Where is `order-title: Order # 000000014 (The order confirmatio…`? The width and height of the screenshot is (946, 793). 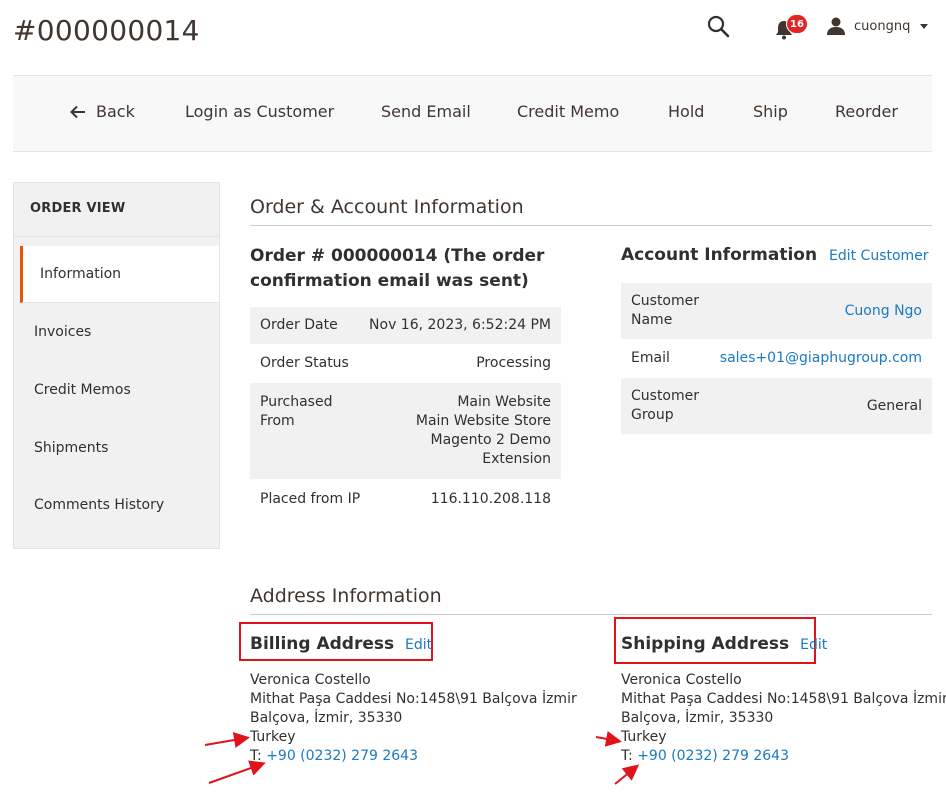
order-title: Order # 000000014 (The order confirmatio… is located at coordinates (397, 268).